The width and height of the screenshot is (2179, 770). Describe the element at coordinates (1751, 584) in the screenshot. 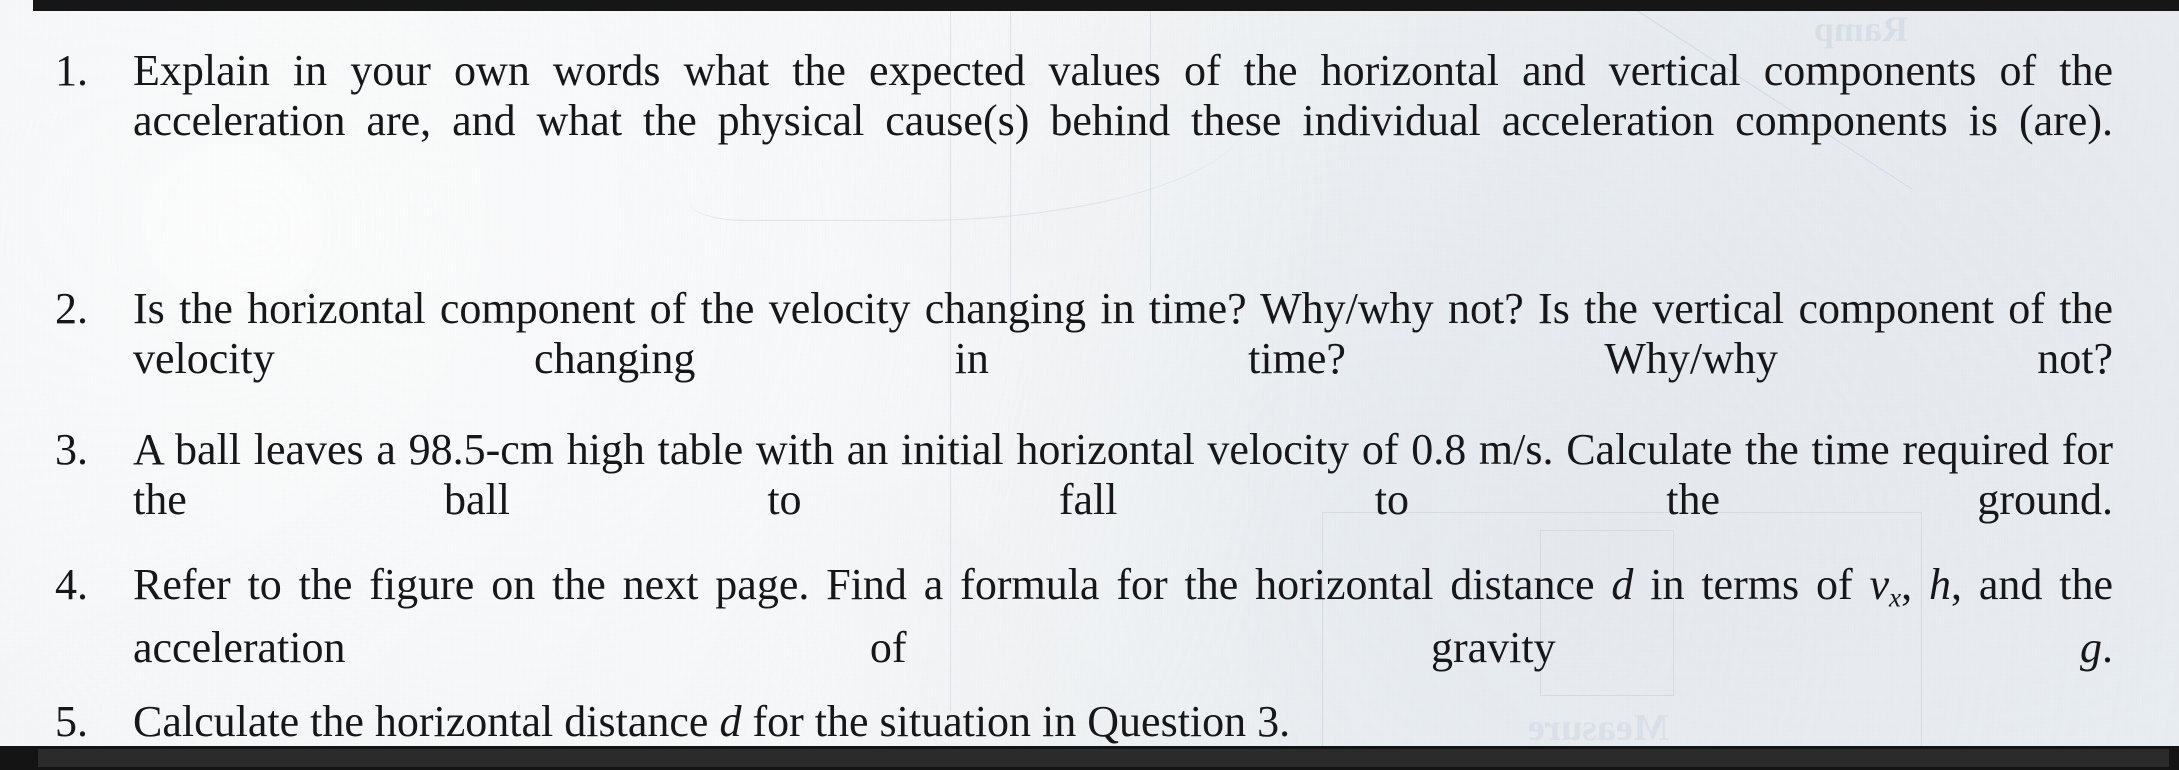

I see `q4-mid-text: in terms of` at that location.